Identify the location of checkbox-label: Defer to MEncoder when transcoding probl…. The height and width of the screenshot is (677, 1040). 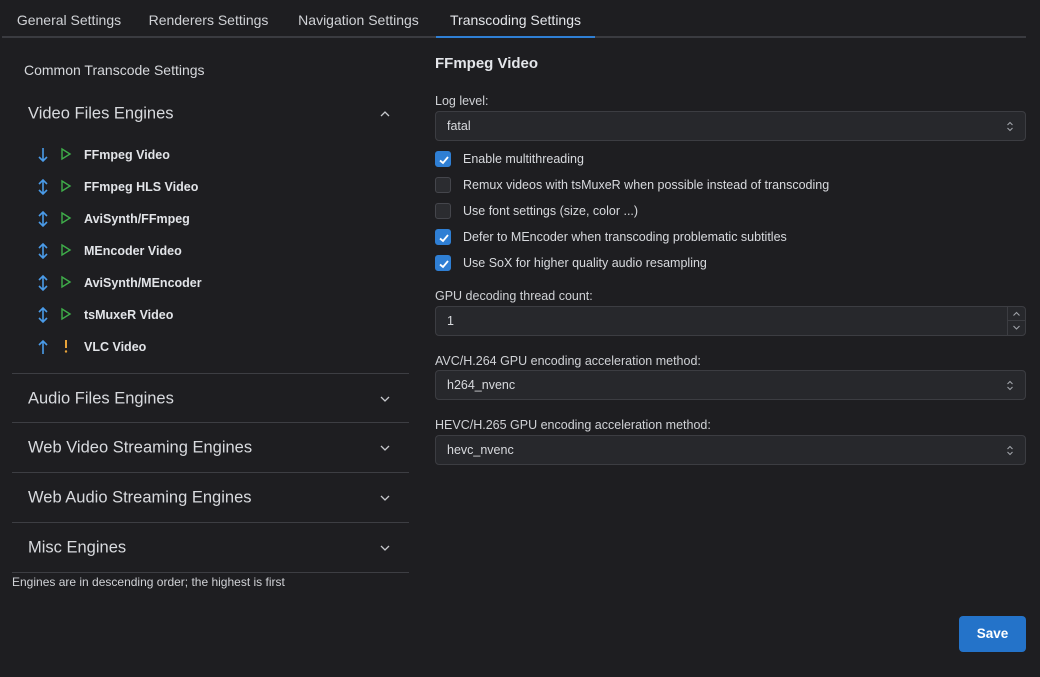
(625, 237).